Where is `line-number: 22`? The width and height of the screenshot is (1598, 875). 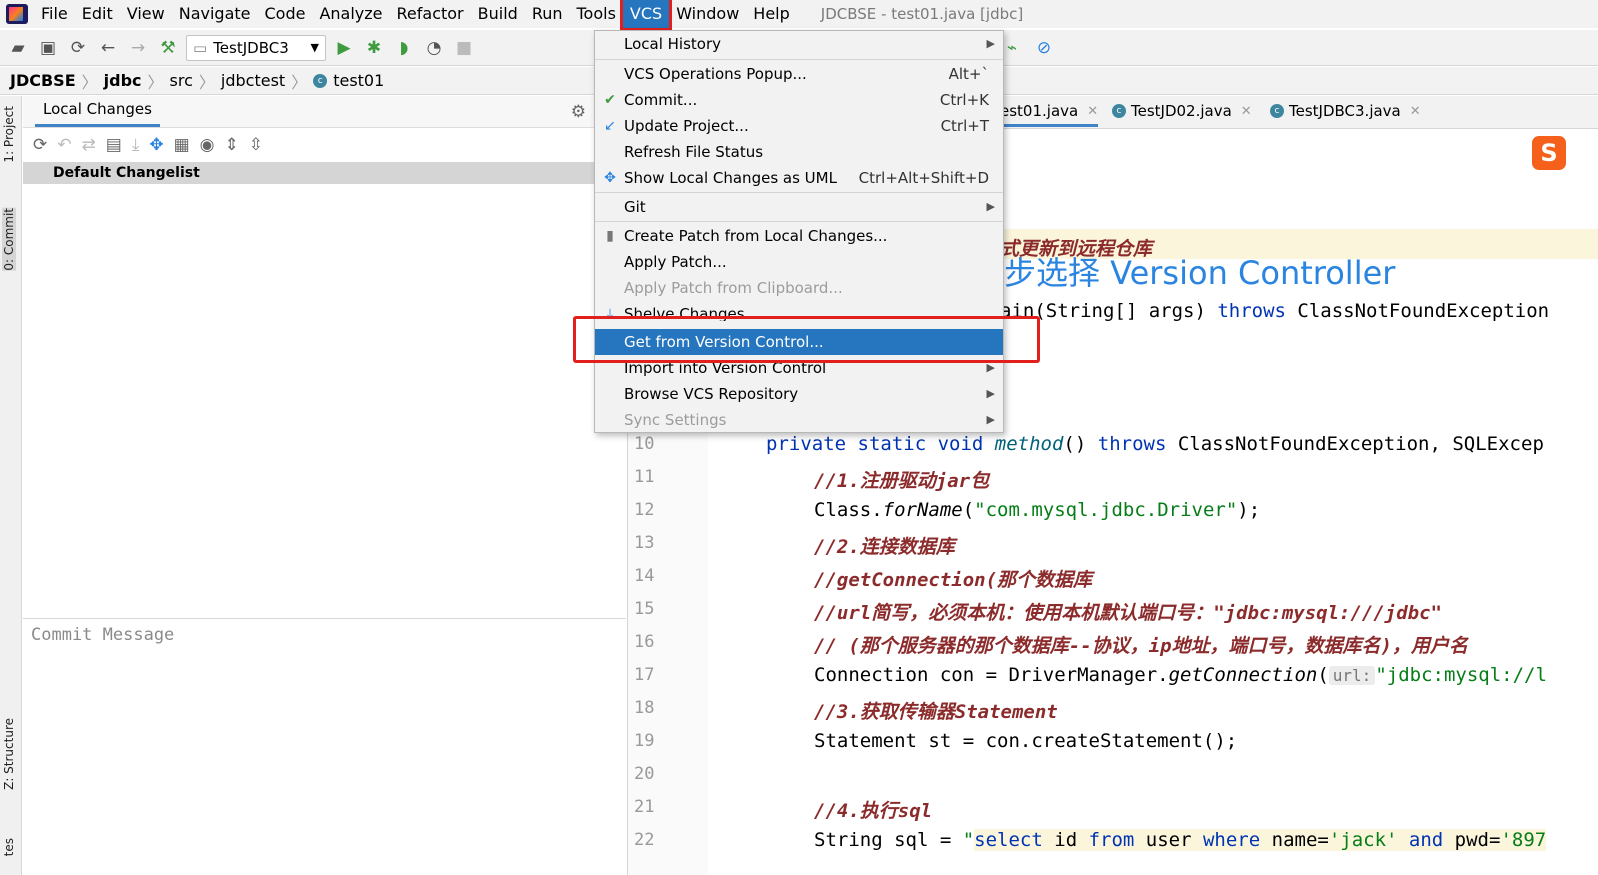
line-number: 22 is located at coordinates (644, 840).